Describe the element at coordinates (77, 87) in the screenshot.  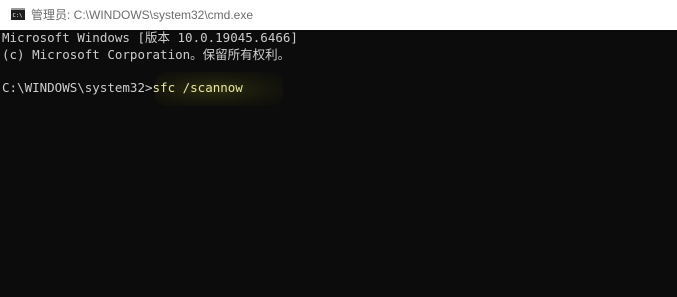
I see `command-prompt: C:\WINDOWS\system32>` at that location.